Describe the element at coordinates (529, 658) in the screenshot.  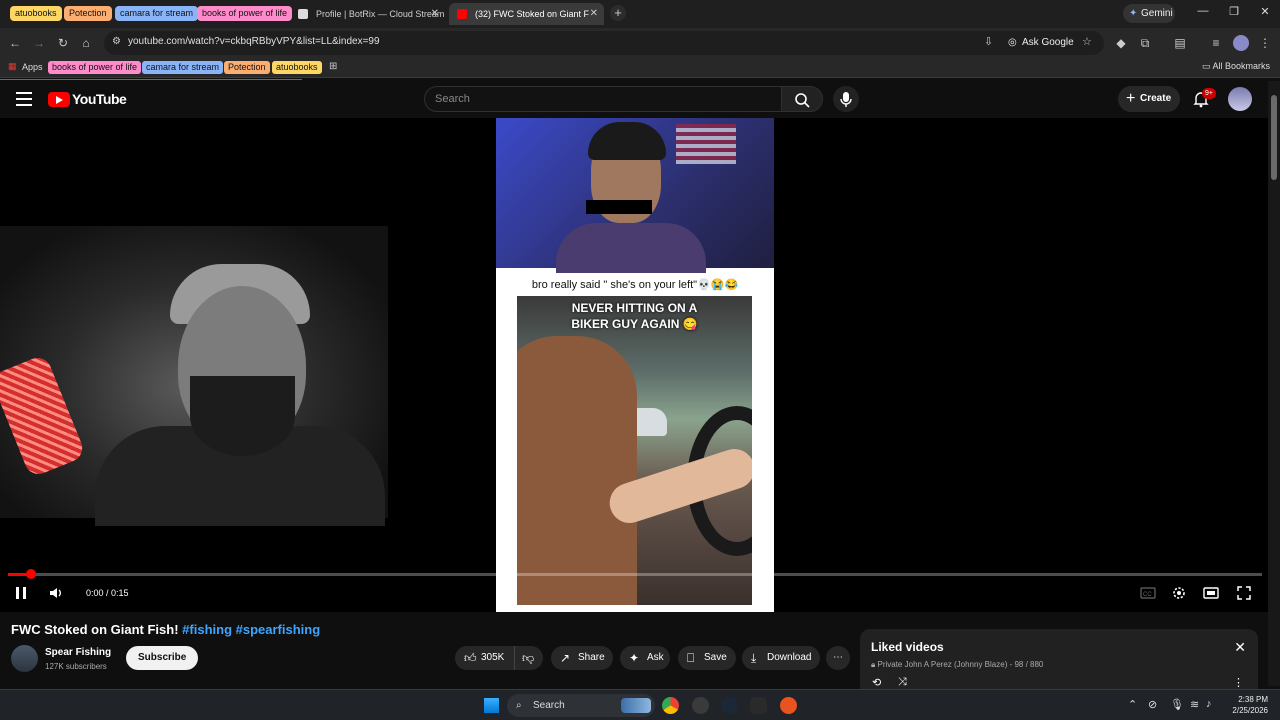
I see `dislike-button: 👎︎` at that location.